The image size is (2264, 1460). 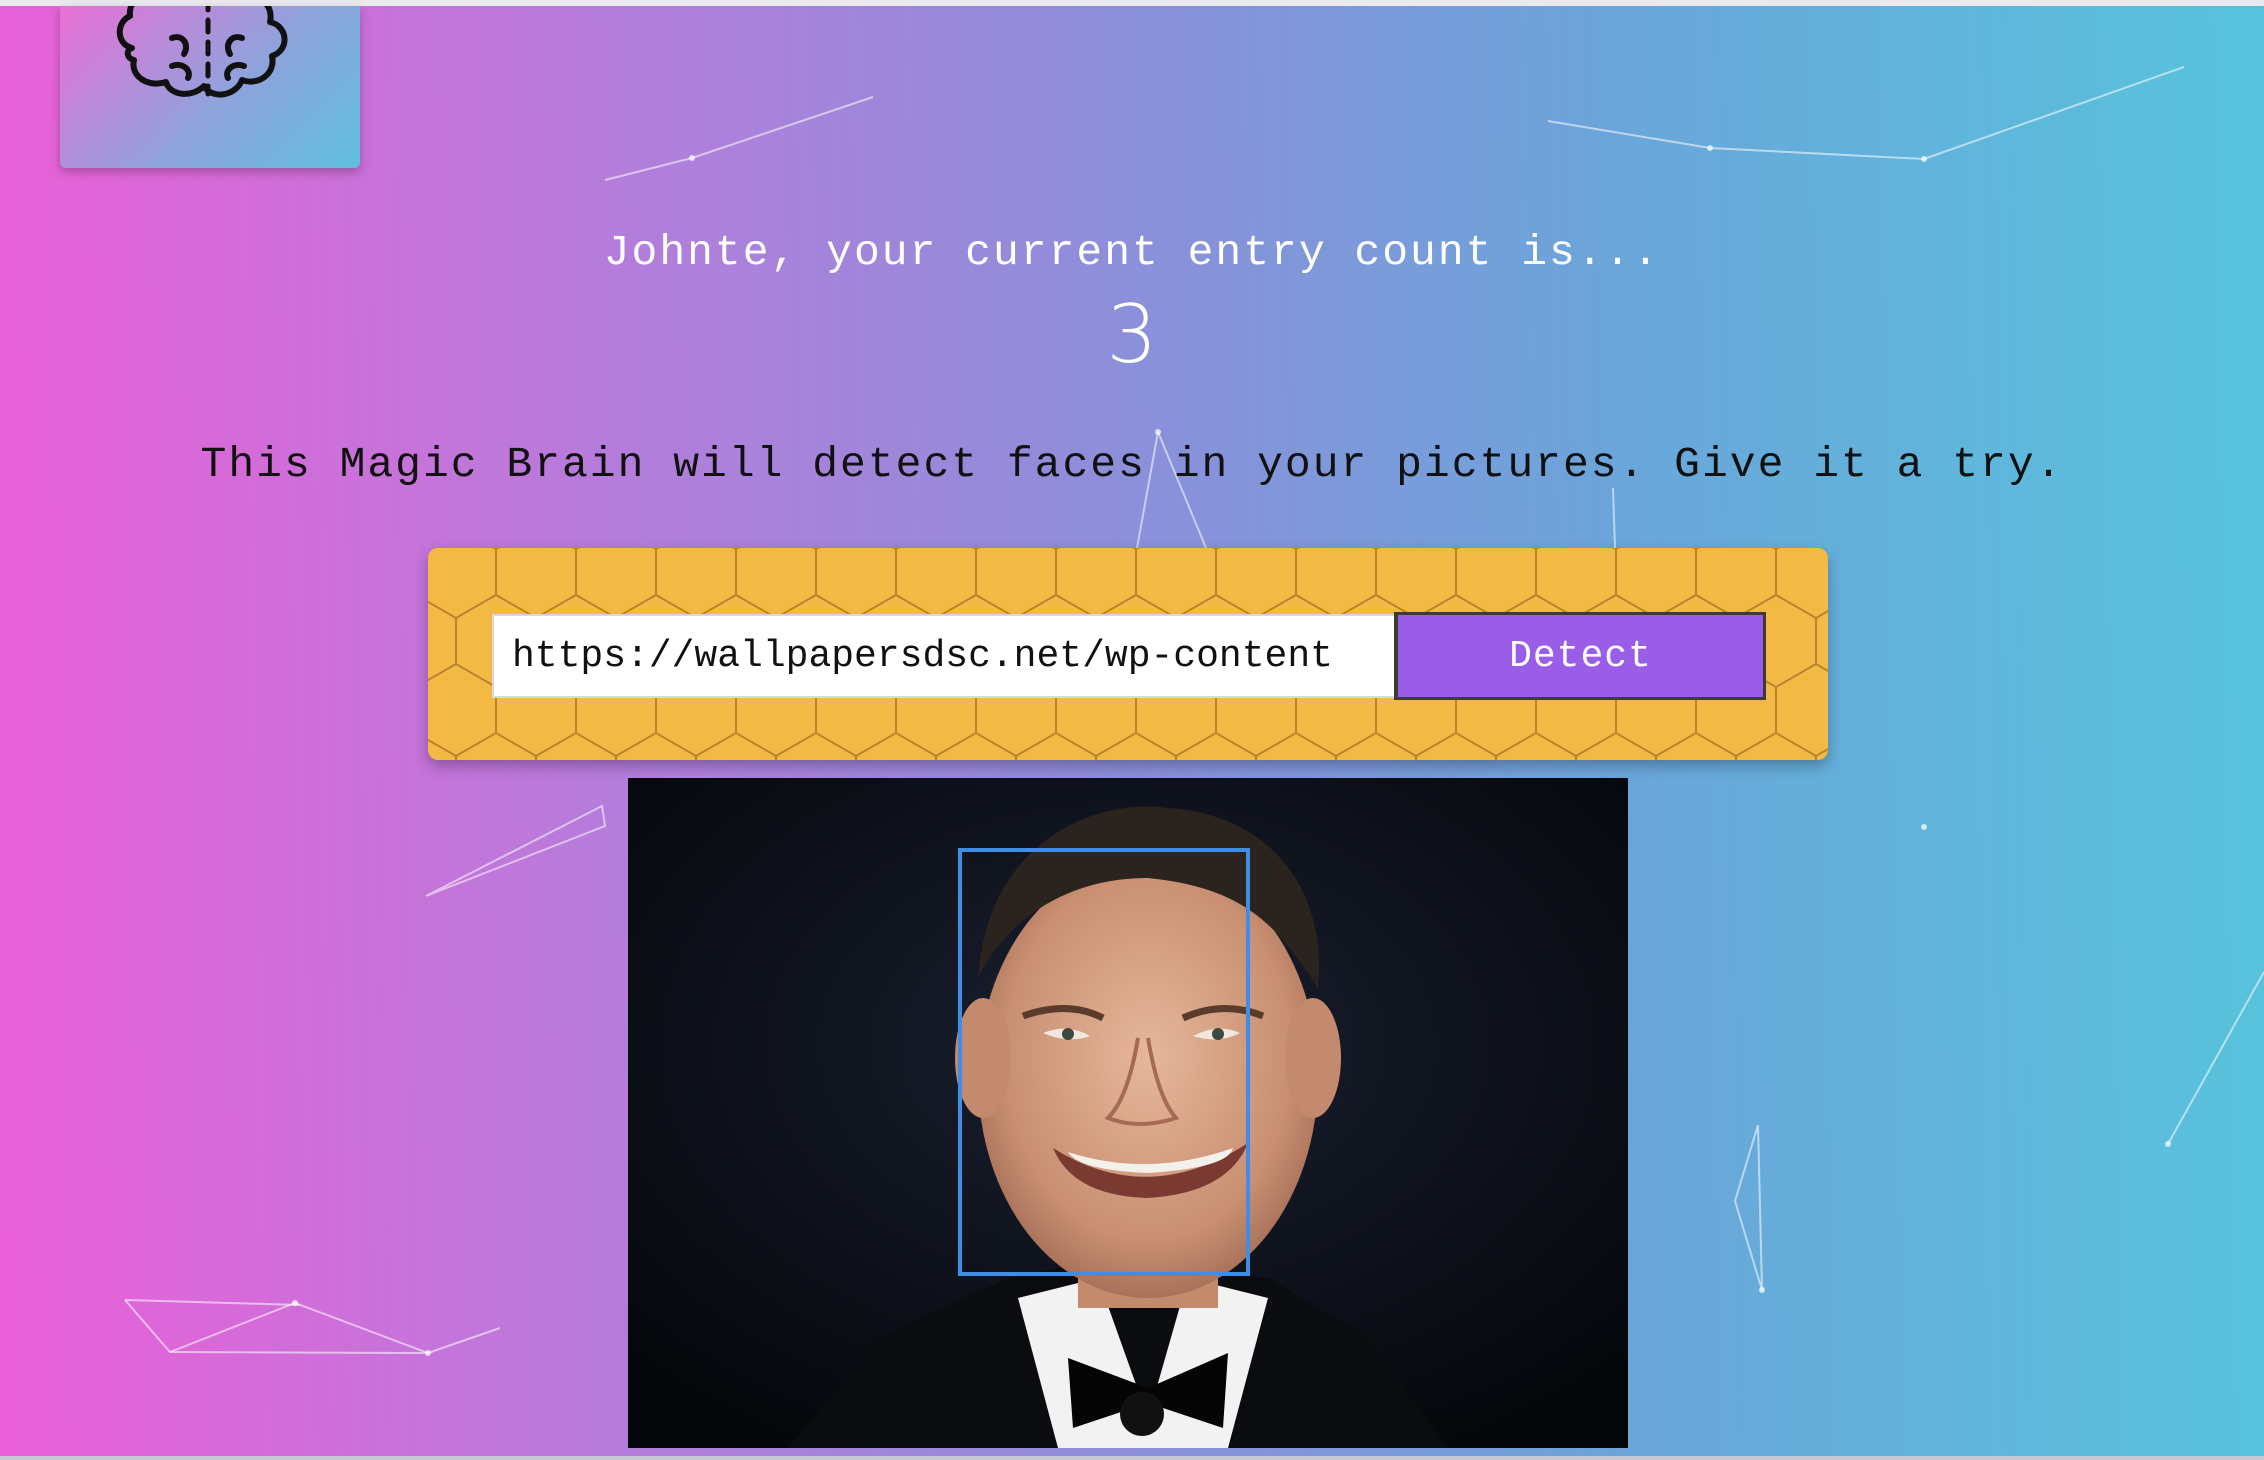 What do you see at coordinates (1132, 1458) in the screenshot?
I see `window-bottom-edge` at bounding box center [1132, 1458].